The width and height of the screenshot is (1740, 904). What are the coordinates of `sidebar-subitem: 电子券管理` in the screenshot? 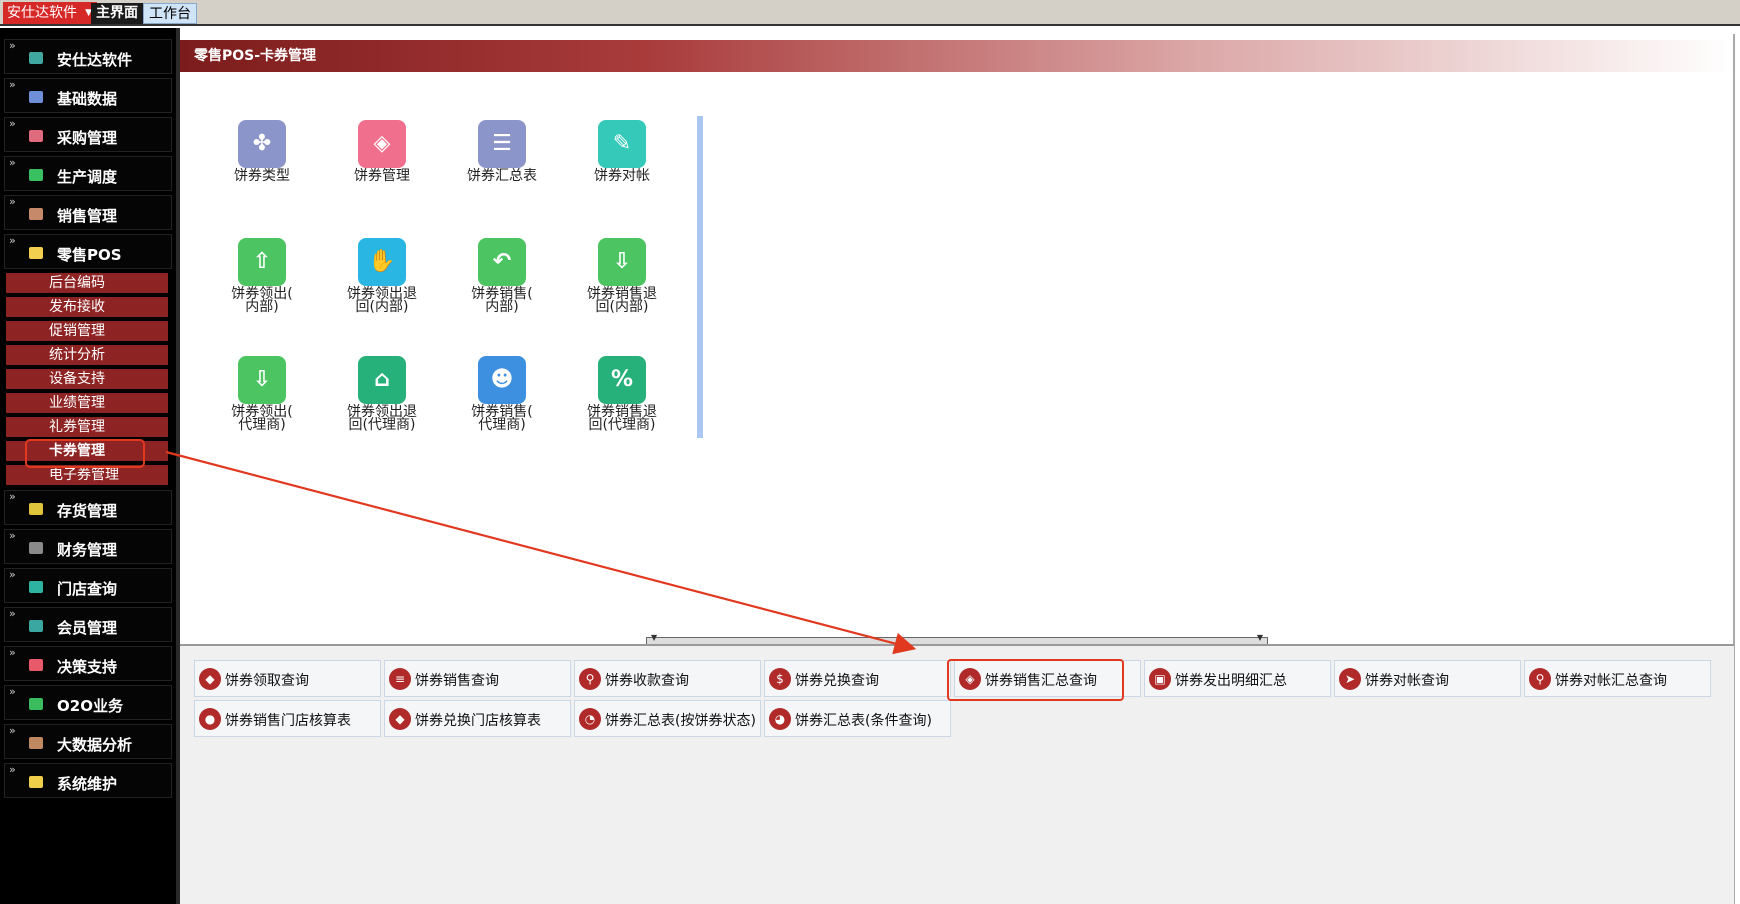 It's located at (87, 475).